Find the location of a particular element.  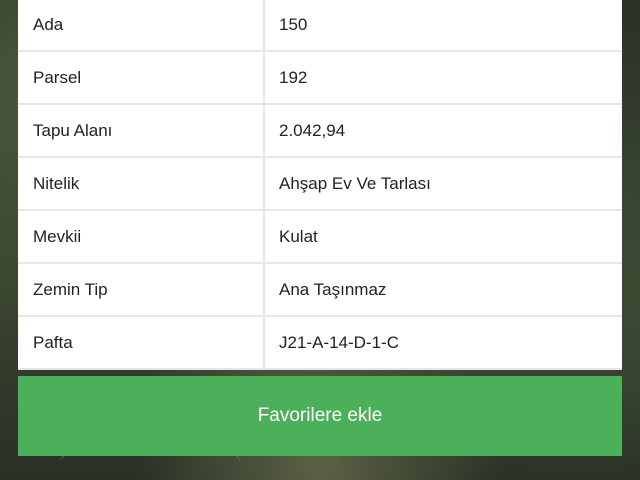

row-label: Mevkii is located at coordinates (141, 236).